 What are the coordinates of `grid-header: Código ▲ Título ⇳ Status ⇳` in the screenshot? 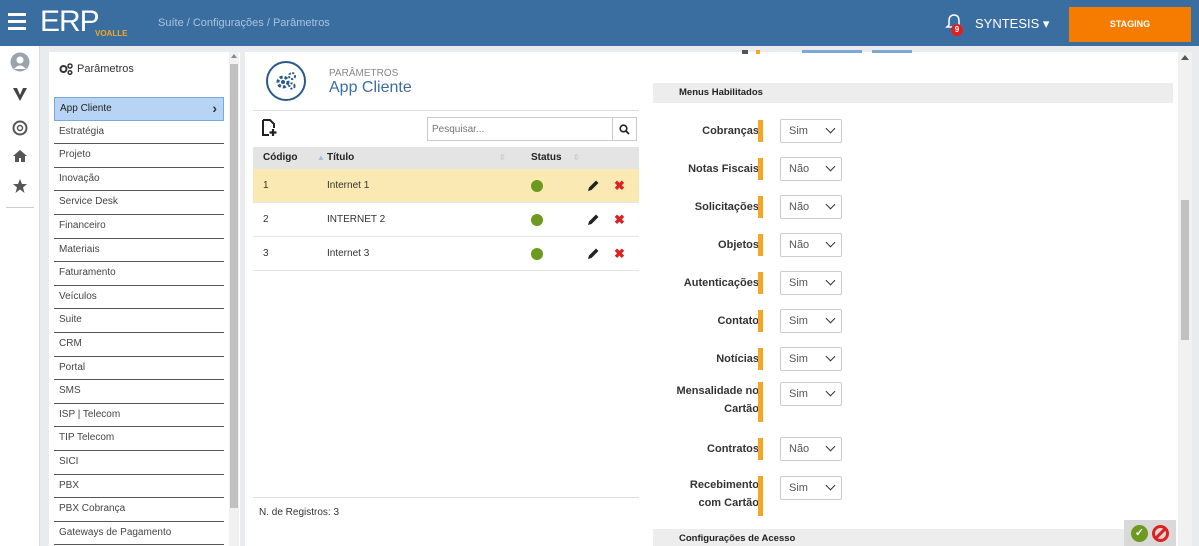 It's located at (446, 158).